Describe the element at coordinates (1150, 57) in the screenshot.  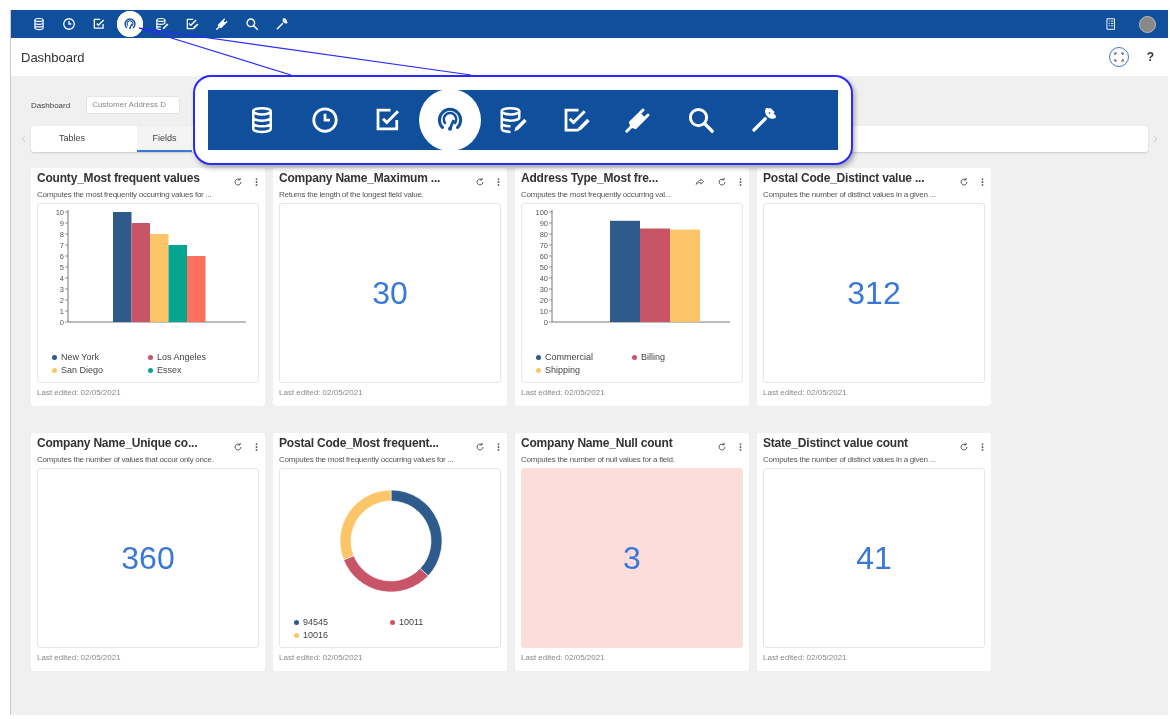
I see `help-button: ?` at that location.